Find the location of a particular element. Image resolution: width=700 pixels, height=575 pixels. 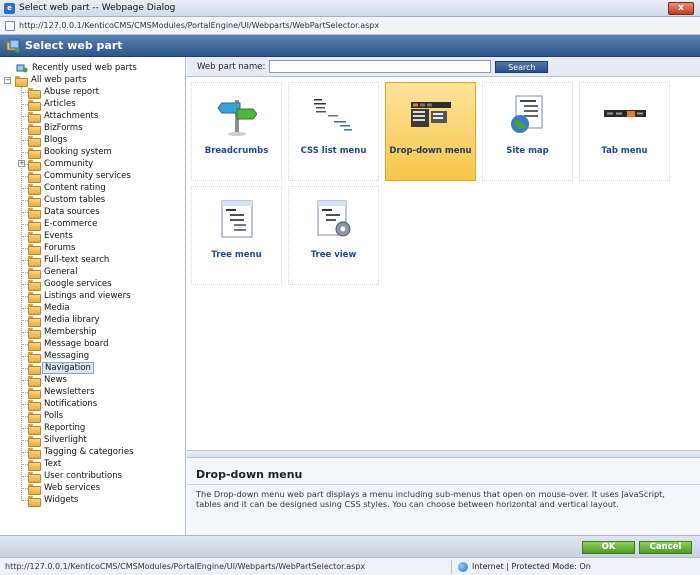

webpart-tile-breadcrumbs: Breadcrumbs is located at coordinates (236, 131).